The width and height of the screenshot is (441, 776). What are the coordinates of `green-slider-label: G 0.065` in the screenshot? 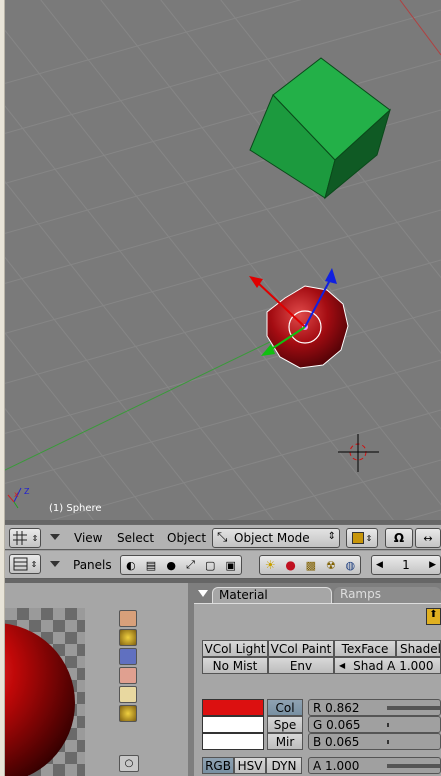 It's located at (337, 724).